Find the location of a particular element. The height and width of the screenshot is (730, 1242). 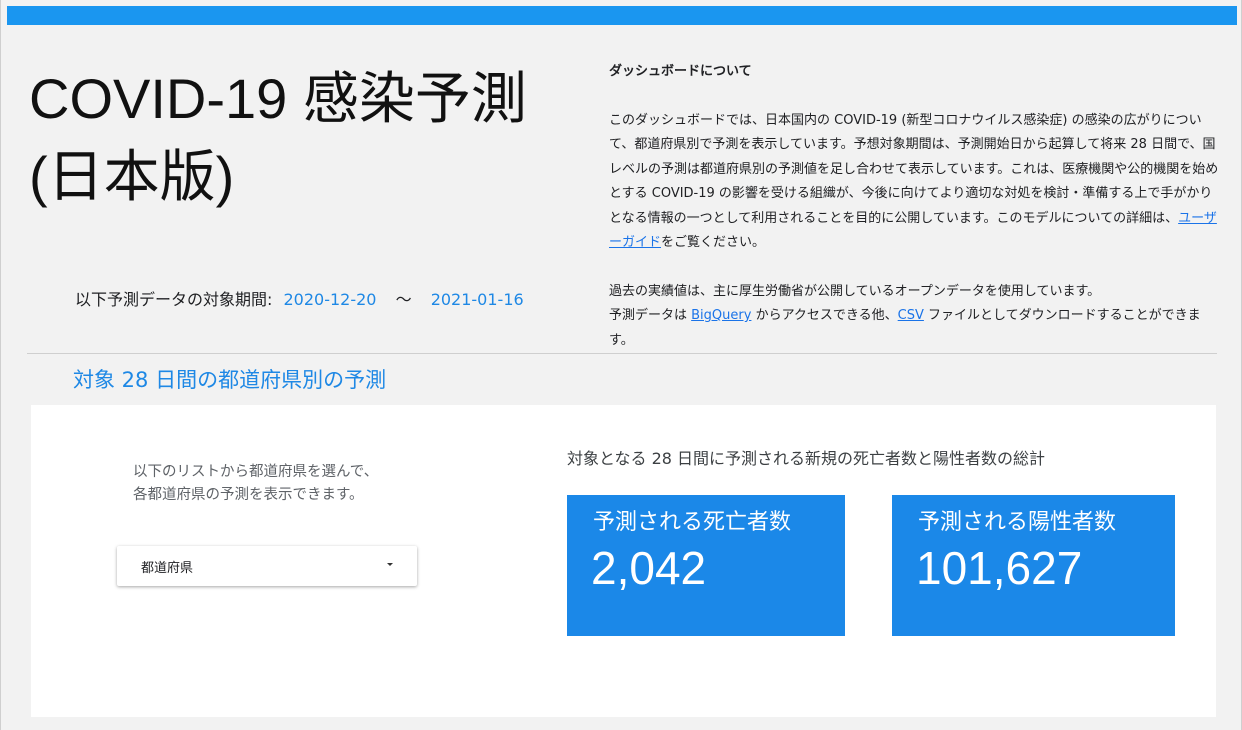

predicted-cases-card: 予測される陽性者数 101,627 is located at coordinates (1033, 565).